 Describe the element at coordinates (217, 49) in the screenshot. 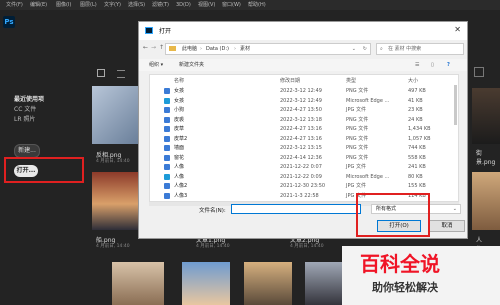

I see `breadcrumb-drive: Data (D:)` at that location.